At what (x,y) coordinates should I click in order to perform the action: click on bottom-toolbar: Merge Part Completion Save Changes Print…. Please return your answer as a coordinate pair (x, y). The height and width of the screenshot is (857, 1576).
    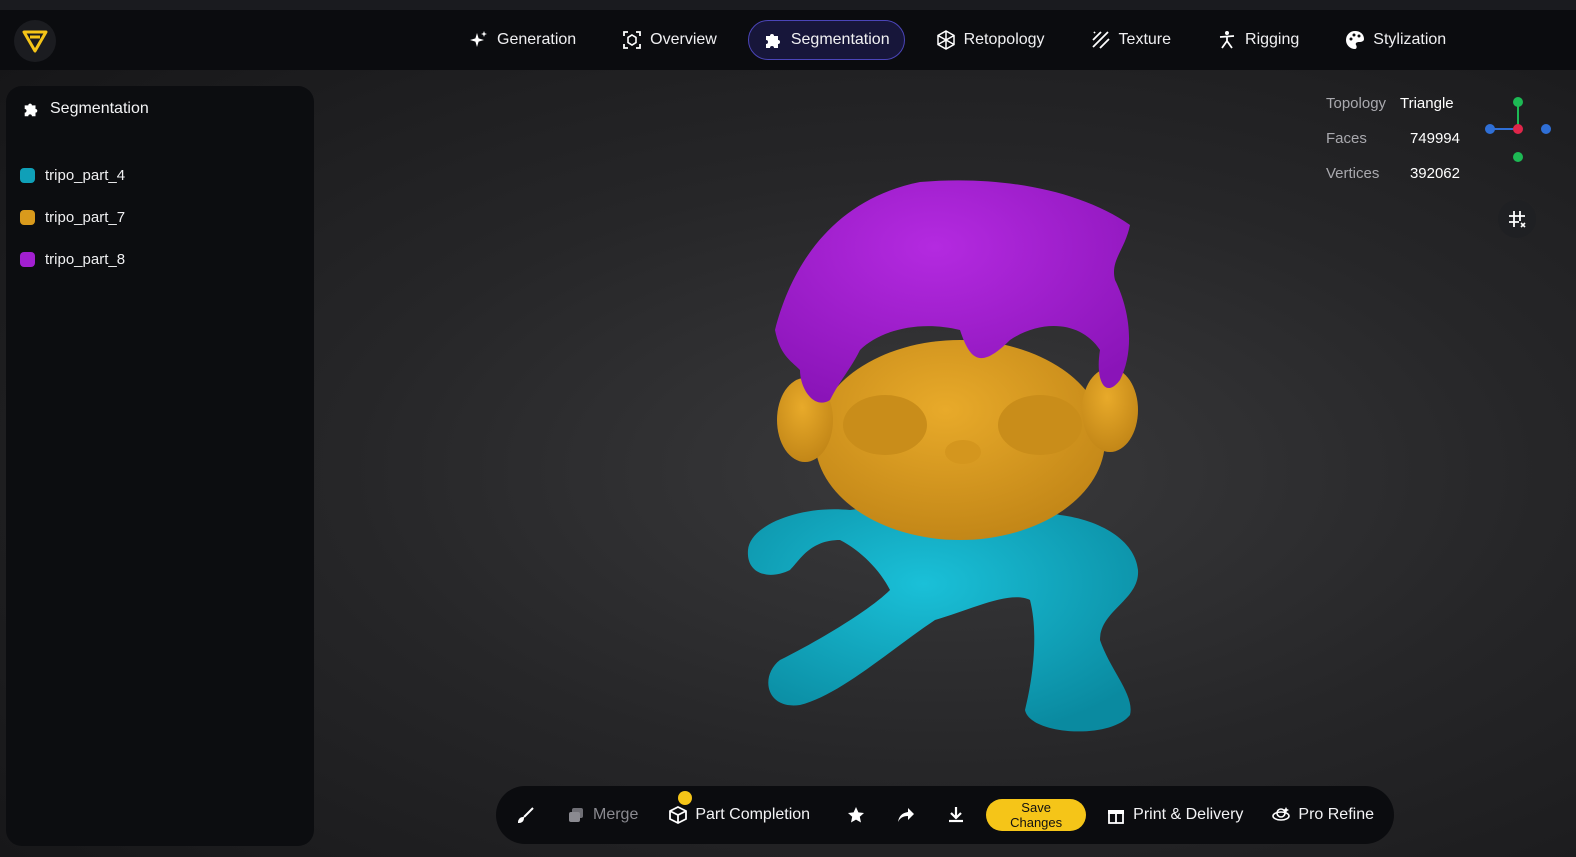
    Looking at the image, I should click on (945, 815).